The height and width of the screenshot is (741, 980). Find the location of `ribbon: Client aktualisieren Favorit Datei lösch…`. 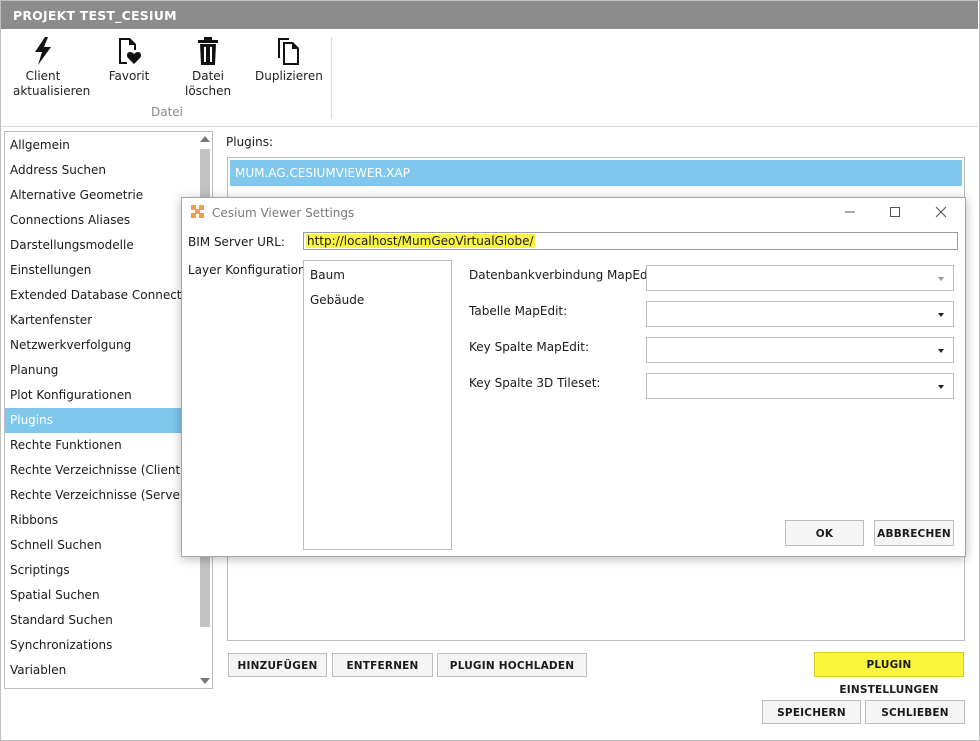

ribbon: Client aktualisieren Favorit Datei lösch… is located at coordinates (489, 78).